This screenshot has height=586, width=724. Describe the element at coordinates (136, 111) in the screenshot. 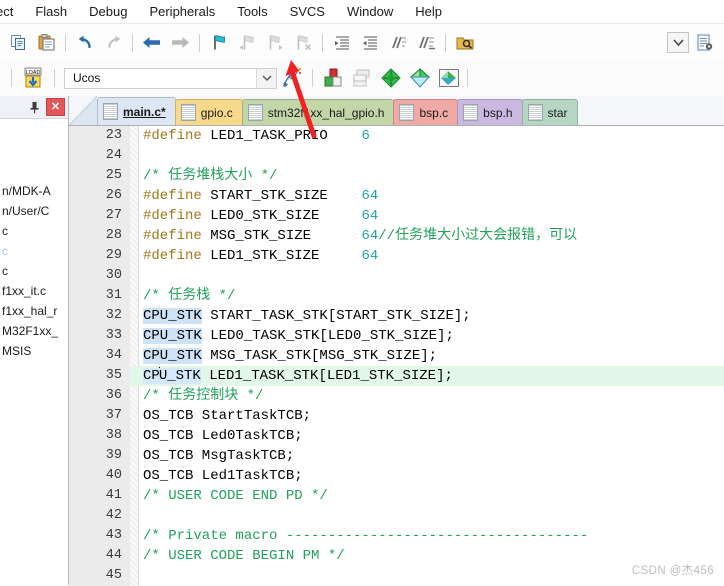

I see `tab-main-c: main.c*` at that location.